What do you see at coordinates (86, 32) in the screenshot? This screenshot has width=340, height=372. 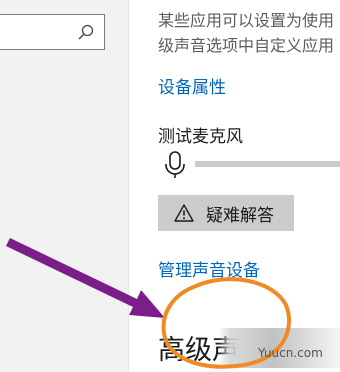 I see `search-icon` at bounding box center [86, 32].